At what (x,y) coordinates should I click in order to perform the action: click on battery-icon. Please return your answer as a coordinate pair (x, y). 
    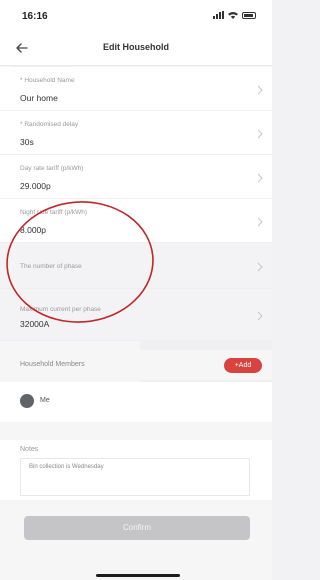
    Looking at the image, I should click on (249, 15).